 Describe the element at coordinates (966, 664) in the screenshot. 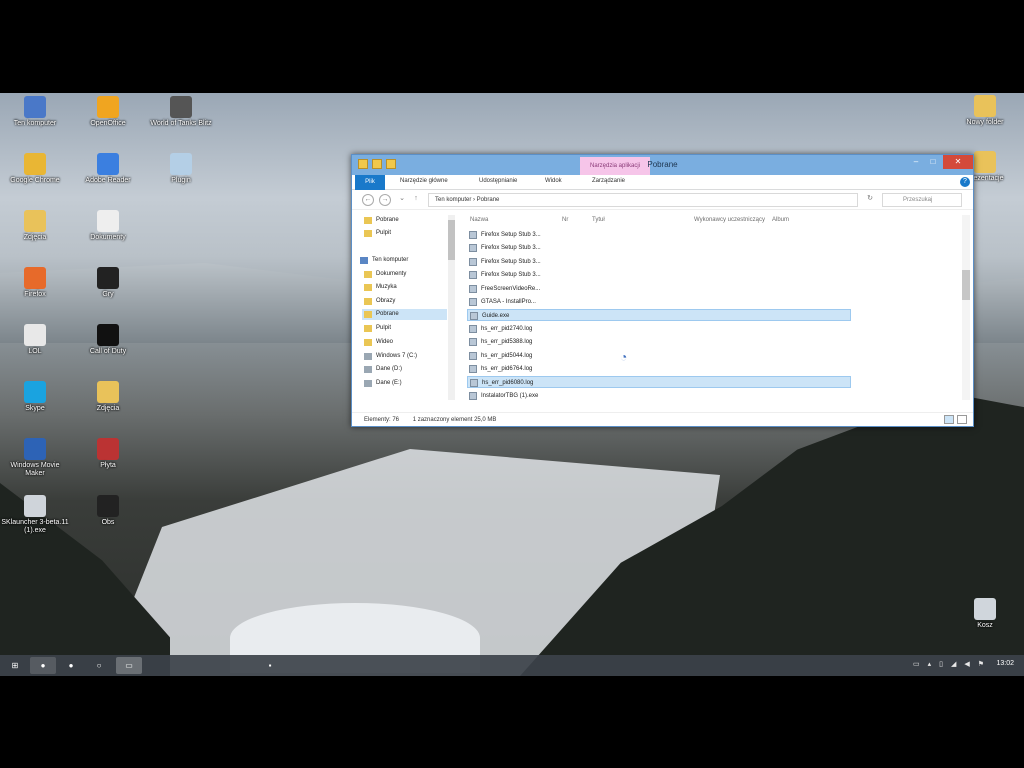

I see `volume-icon: ◀` at that location.